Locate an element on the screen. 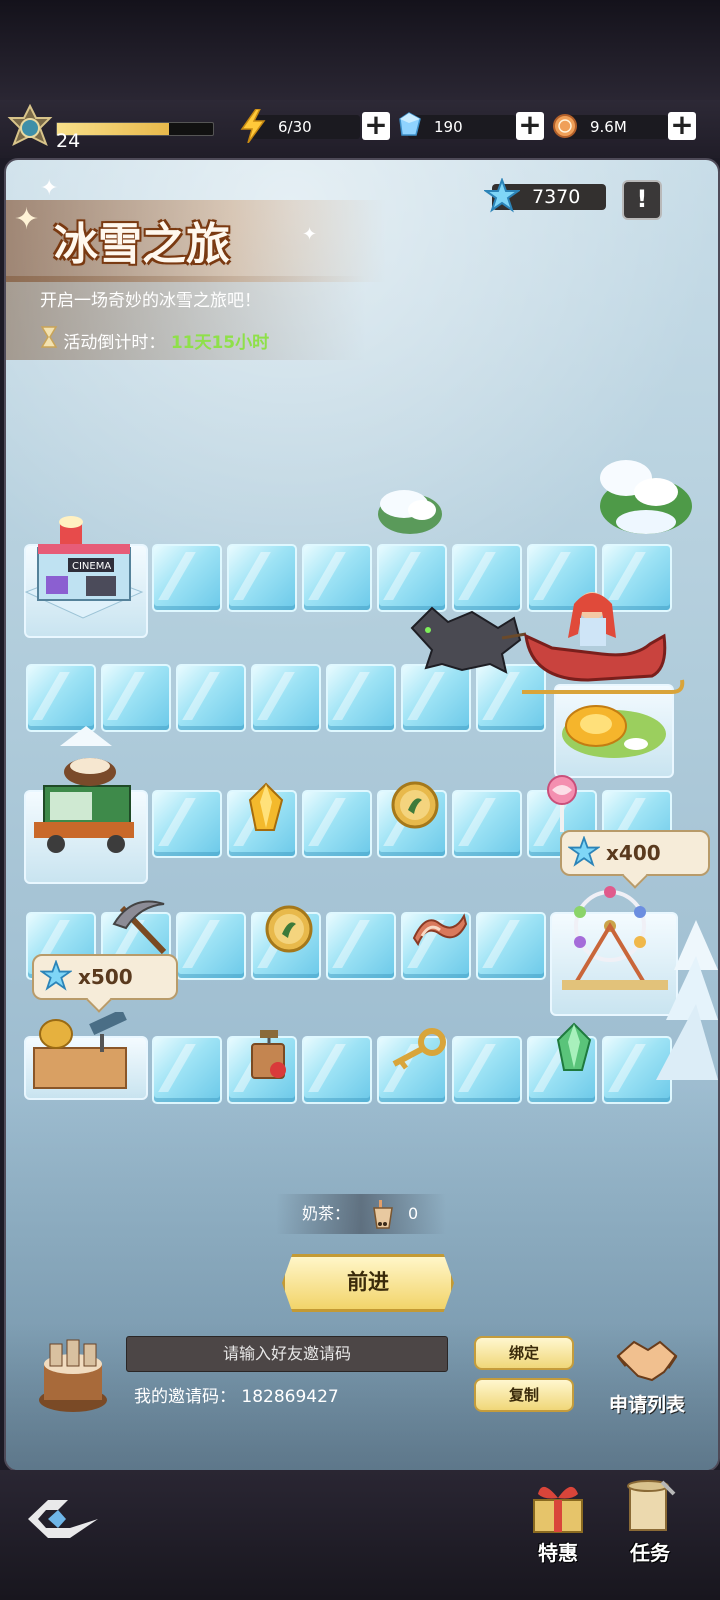  add-coin-button: + is located at coordinates (682, 125).